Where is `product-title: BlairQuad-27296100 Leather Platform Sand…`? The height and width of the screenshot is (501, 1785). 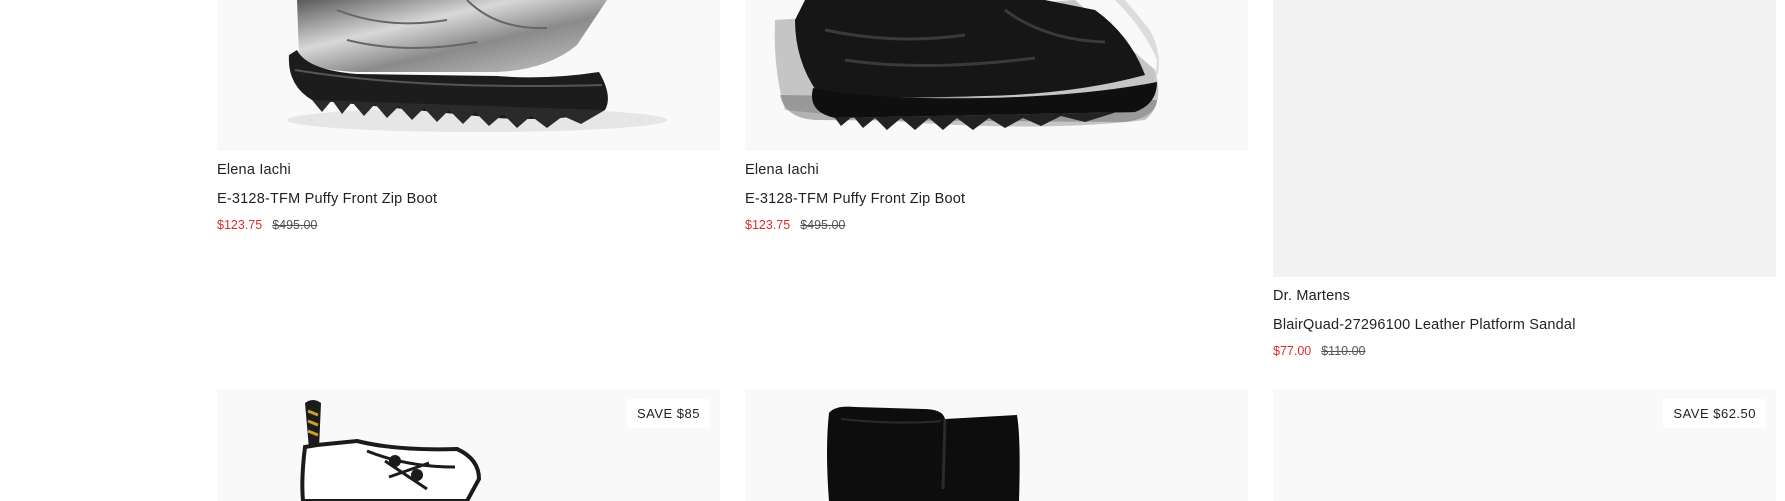 product-title: BlairQuad-27296100 Leather Platform Sand… is located at coordinates (1424, 325).